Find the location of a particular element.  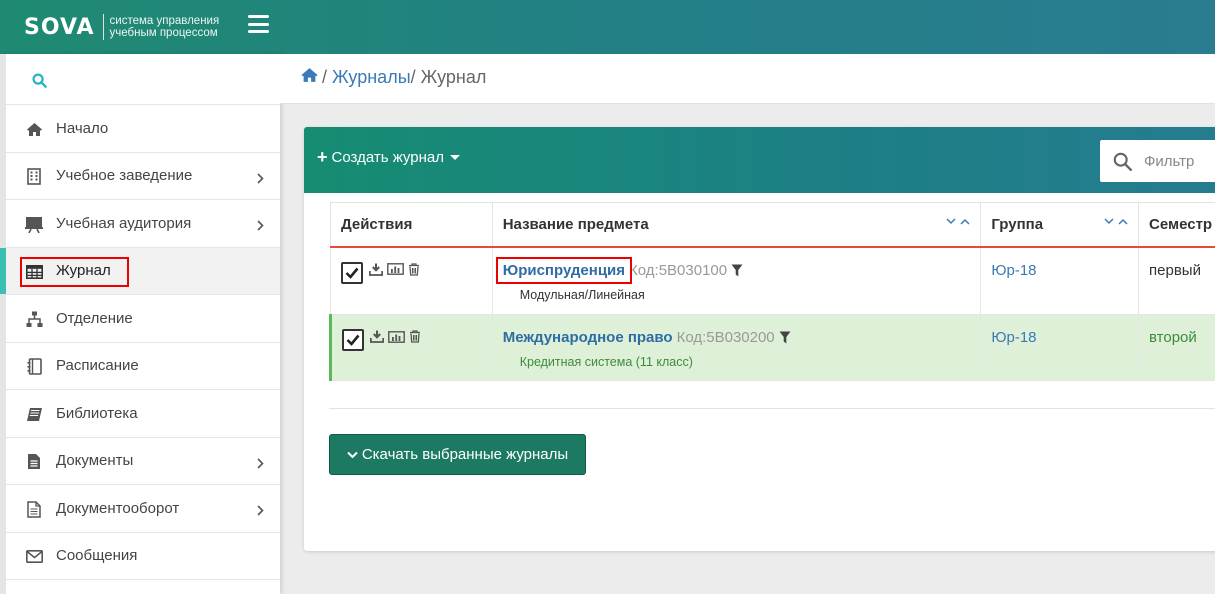

logo-word: SOVA is located at coordinates (59, 27).